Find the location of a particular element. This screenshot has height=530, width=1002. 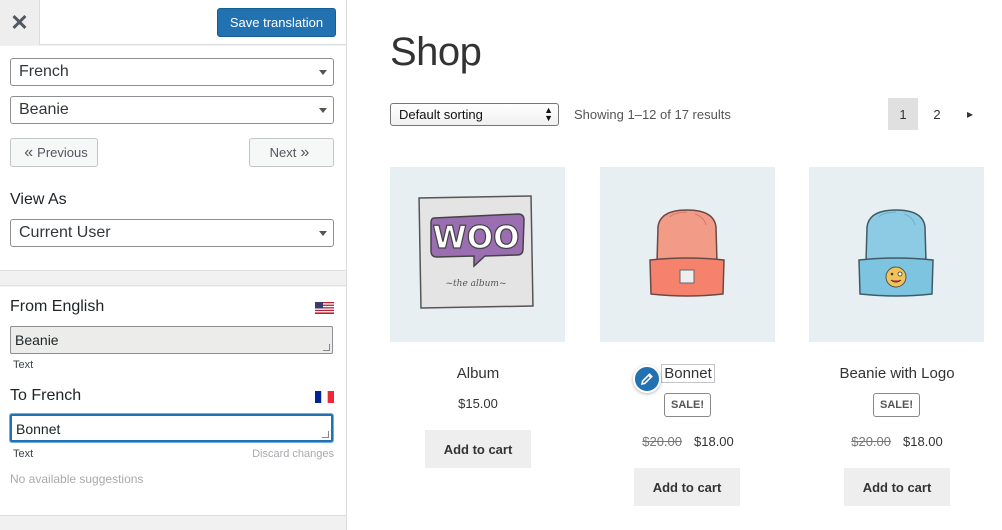

product-price: $15.00 is located at coordinates (478, 403).